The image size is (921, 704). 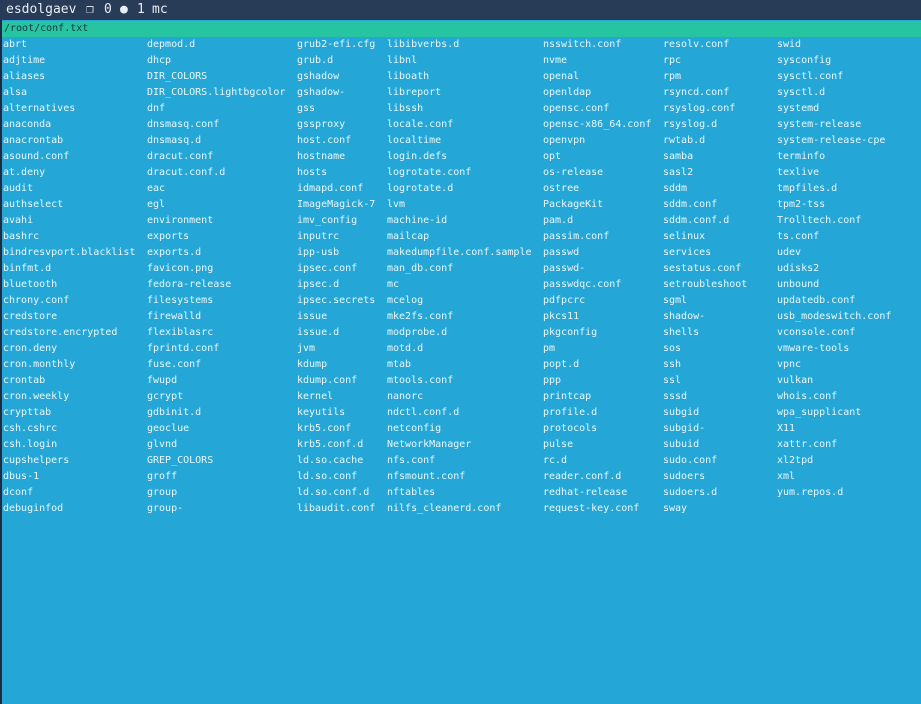 I want to click on list-item: sestatus.conf, so click(x=705, y=269).